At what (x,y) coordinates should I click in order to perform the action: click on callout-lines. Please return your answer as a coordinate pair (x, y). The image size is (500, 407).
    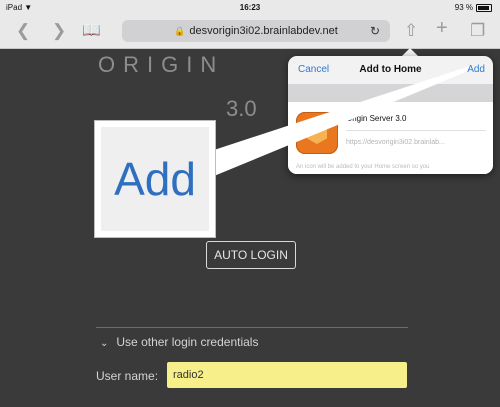
    Looking at the image, I should click on (342, 121).